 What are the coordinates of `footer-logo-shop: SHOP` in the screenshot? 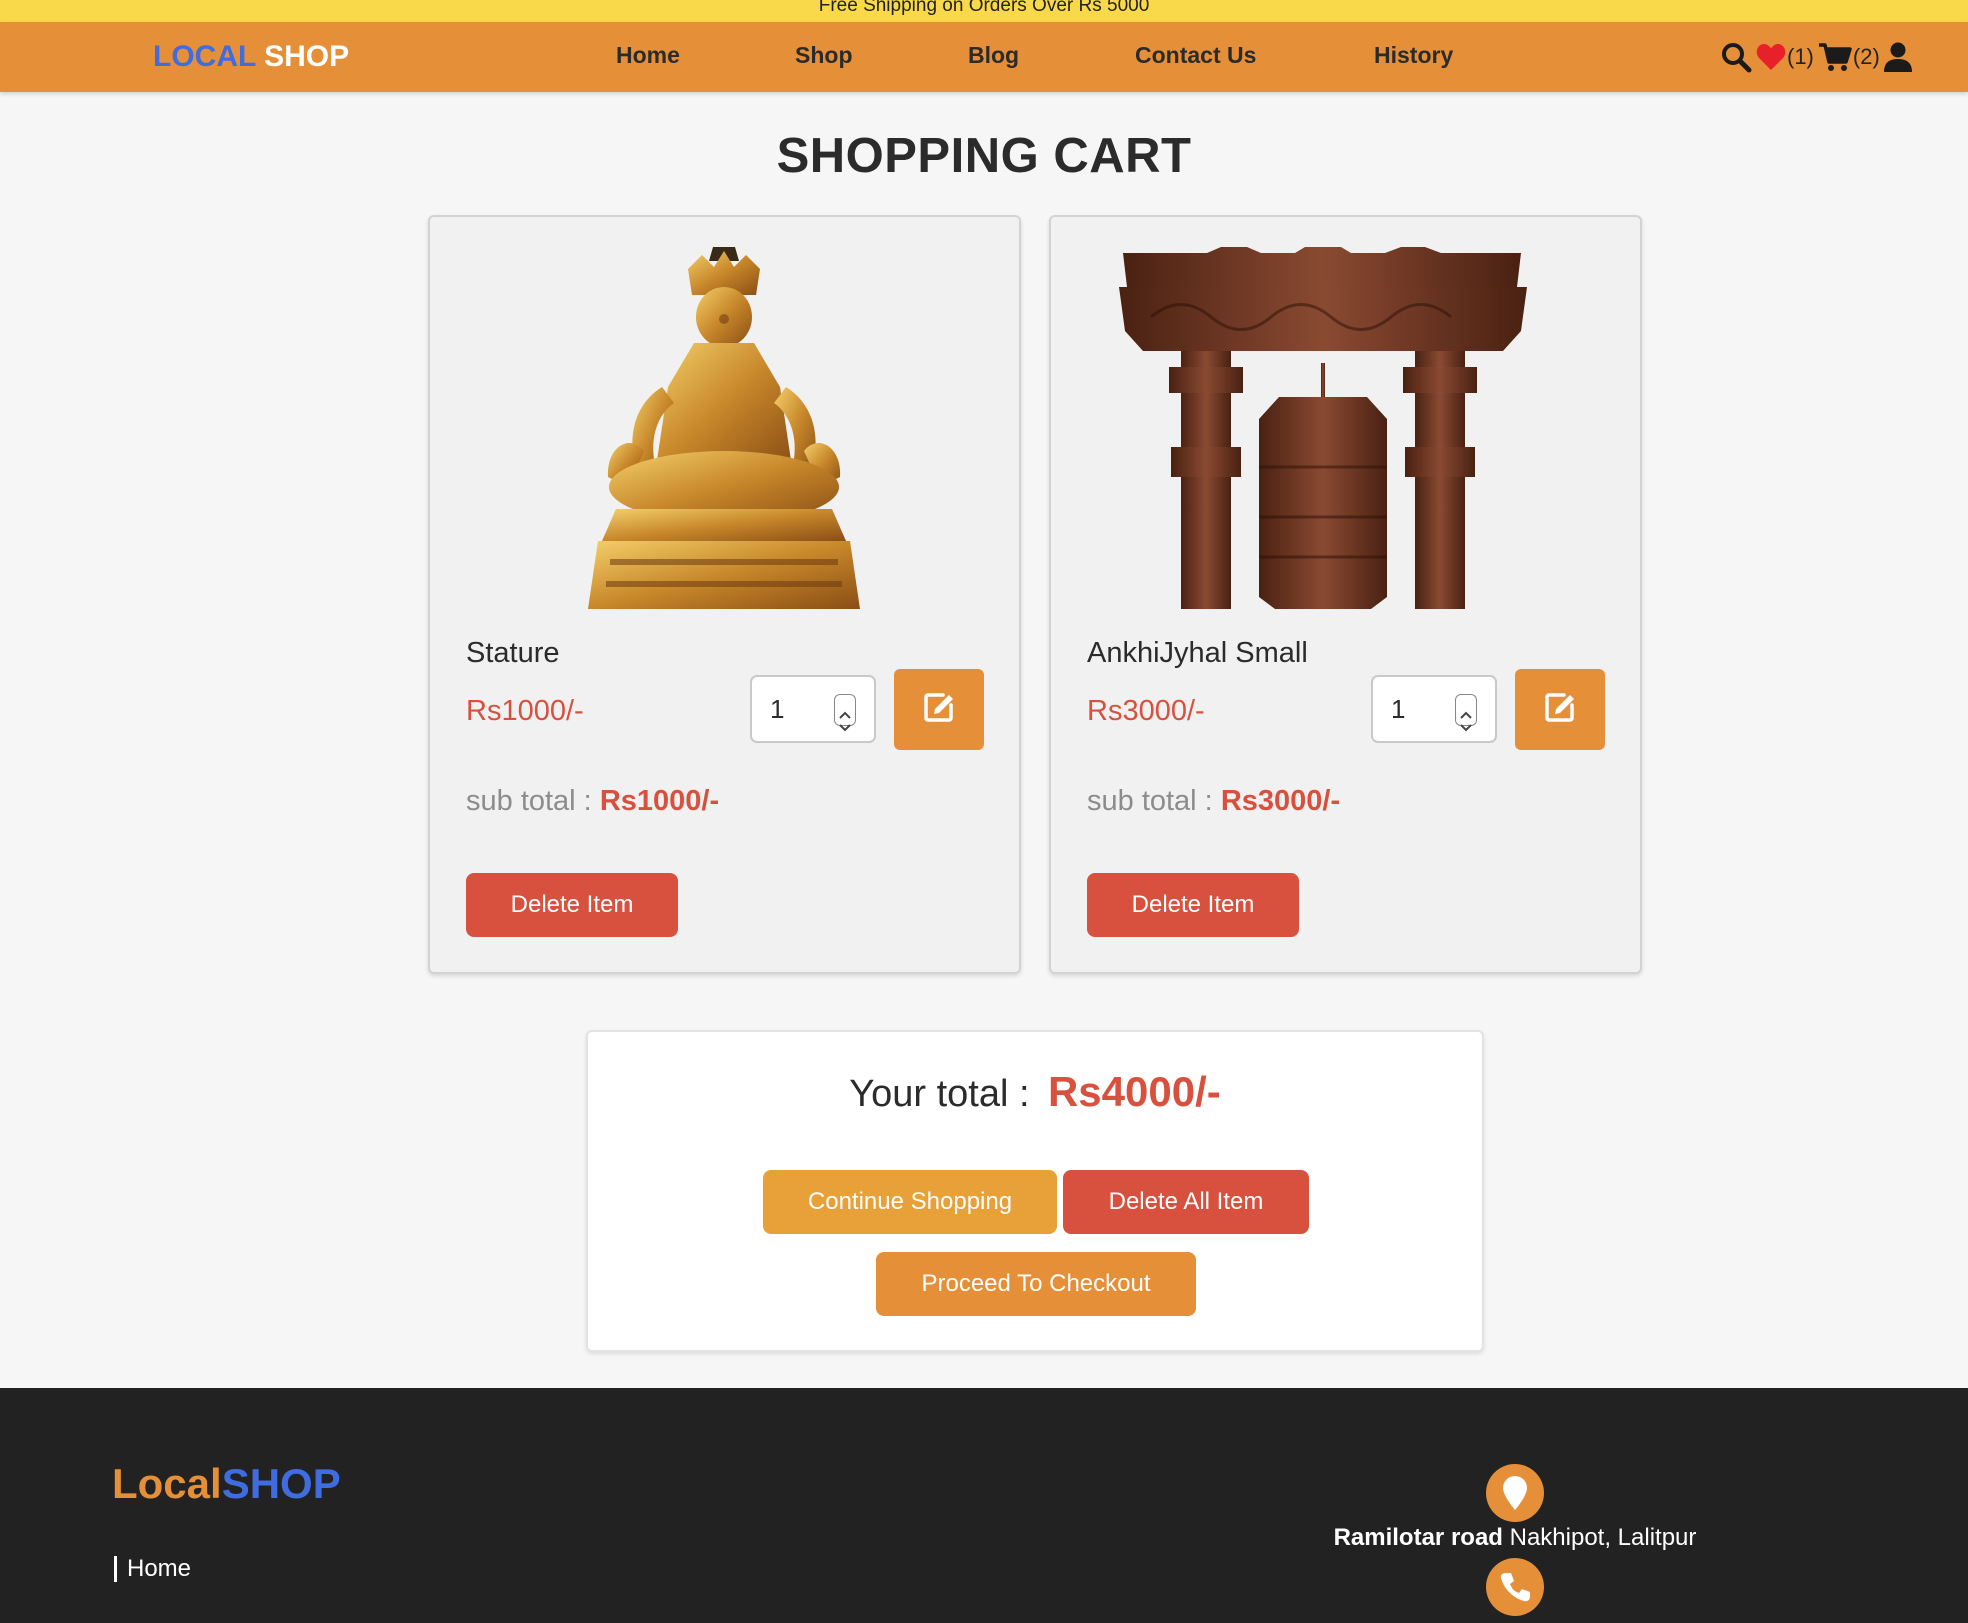 It's located at (281, 1483).